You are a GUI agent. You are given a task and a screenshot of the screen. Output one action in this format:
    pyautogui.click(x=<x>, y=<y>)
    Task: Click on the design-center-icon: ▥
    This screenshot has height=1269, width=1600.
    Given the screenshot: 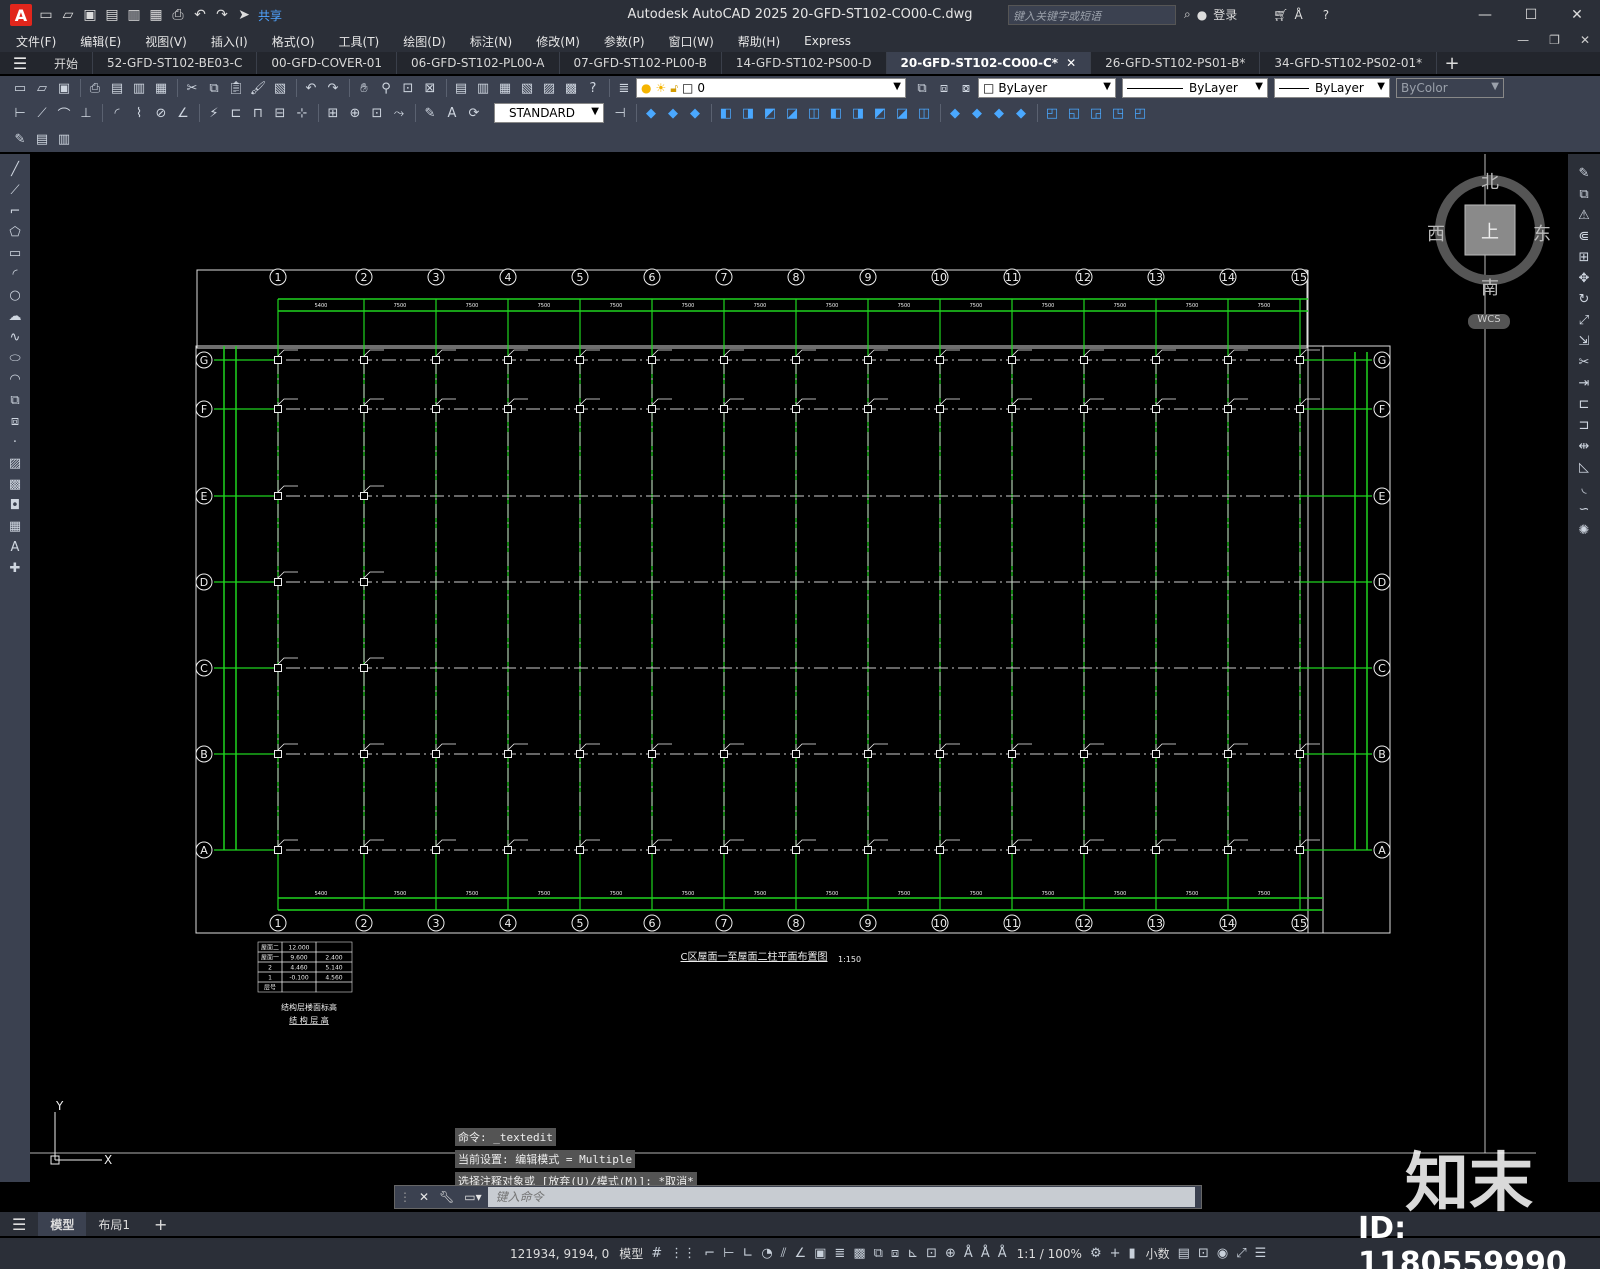 What is the action you would take?
    pyautogui.click(x=483, y=88)
    